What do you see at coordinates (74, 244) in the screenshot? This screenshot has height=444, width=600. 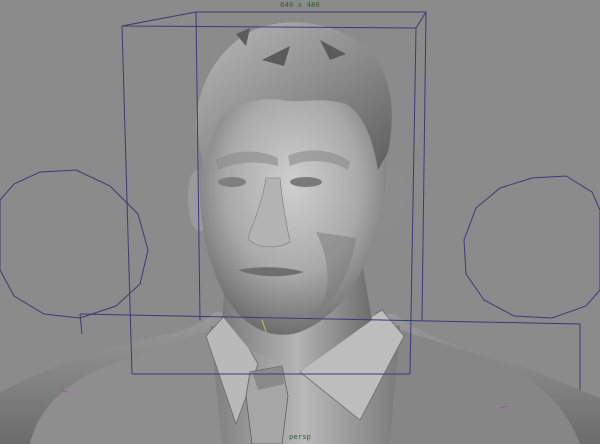 I see `wire-circle-left` at bounding box center [74, 244].